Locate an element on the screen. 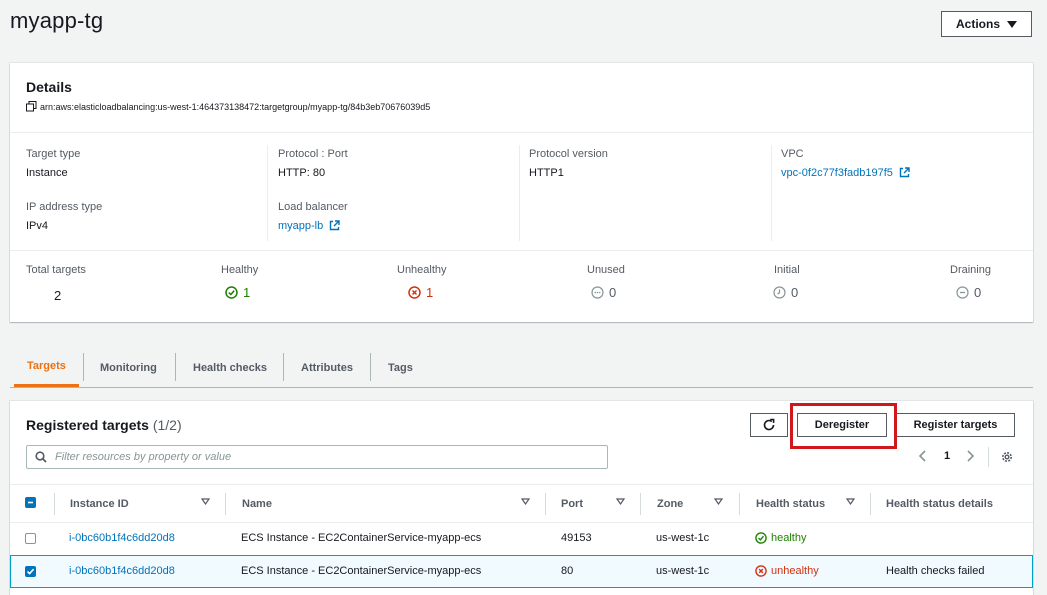 This screenshot has height=595, width=1047. page-number: 1 is located at coordinates (947, 456).